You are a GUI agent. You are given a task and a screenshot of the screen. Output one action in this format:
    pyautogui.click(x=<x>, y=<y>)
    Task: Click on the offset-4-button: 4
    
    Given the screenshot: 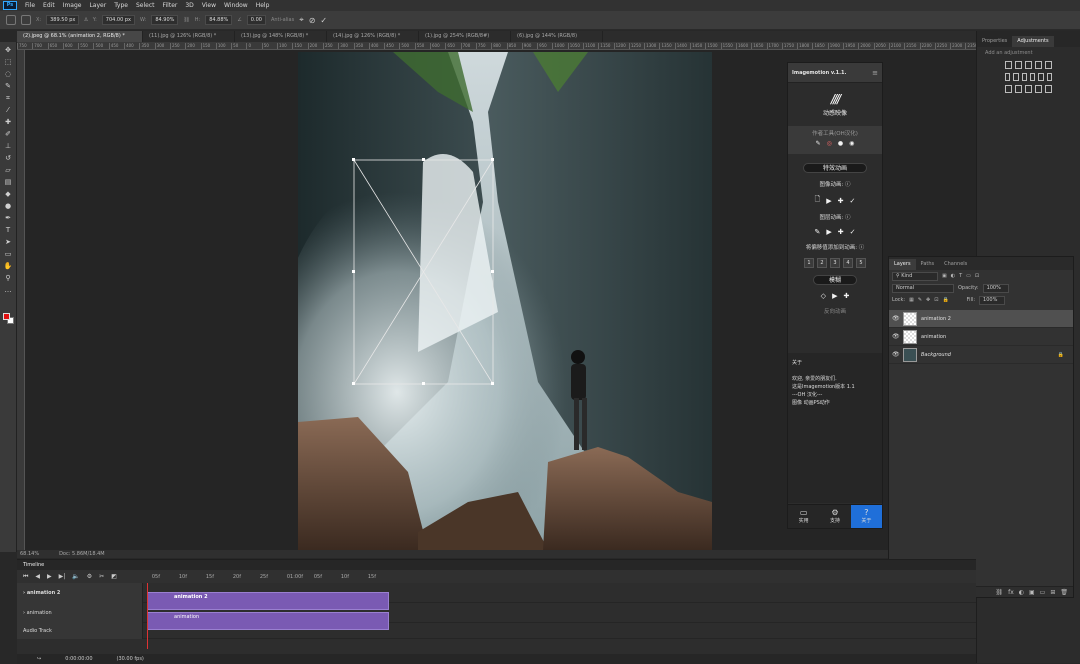 What is the action you would take?
    pyautogui.click(x=848, y=263)
    